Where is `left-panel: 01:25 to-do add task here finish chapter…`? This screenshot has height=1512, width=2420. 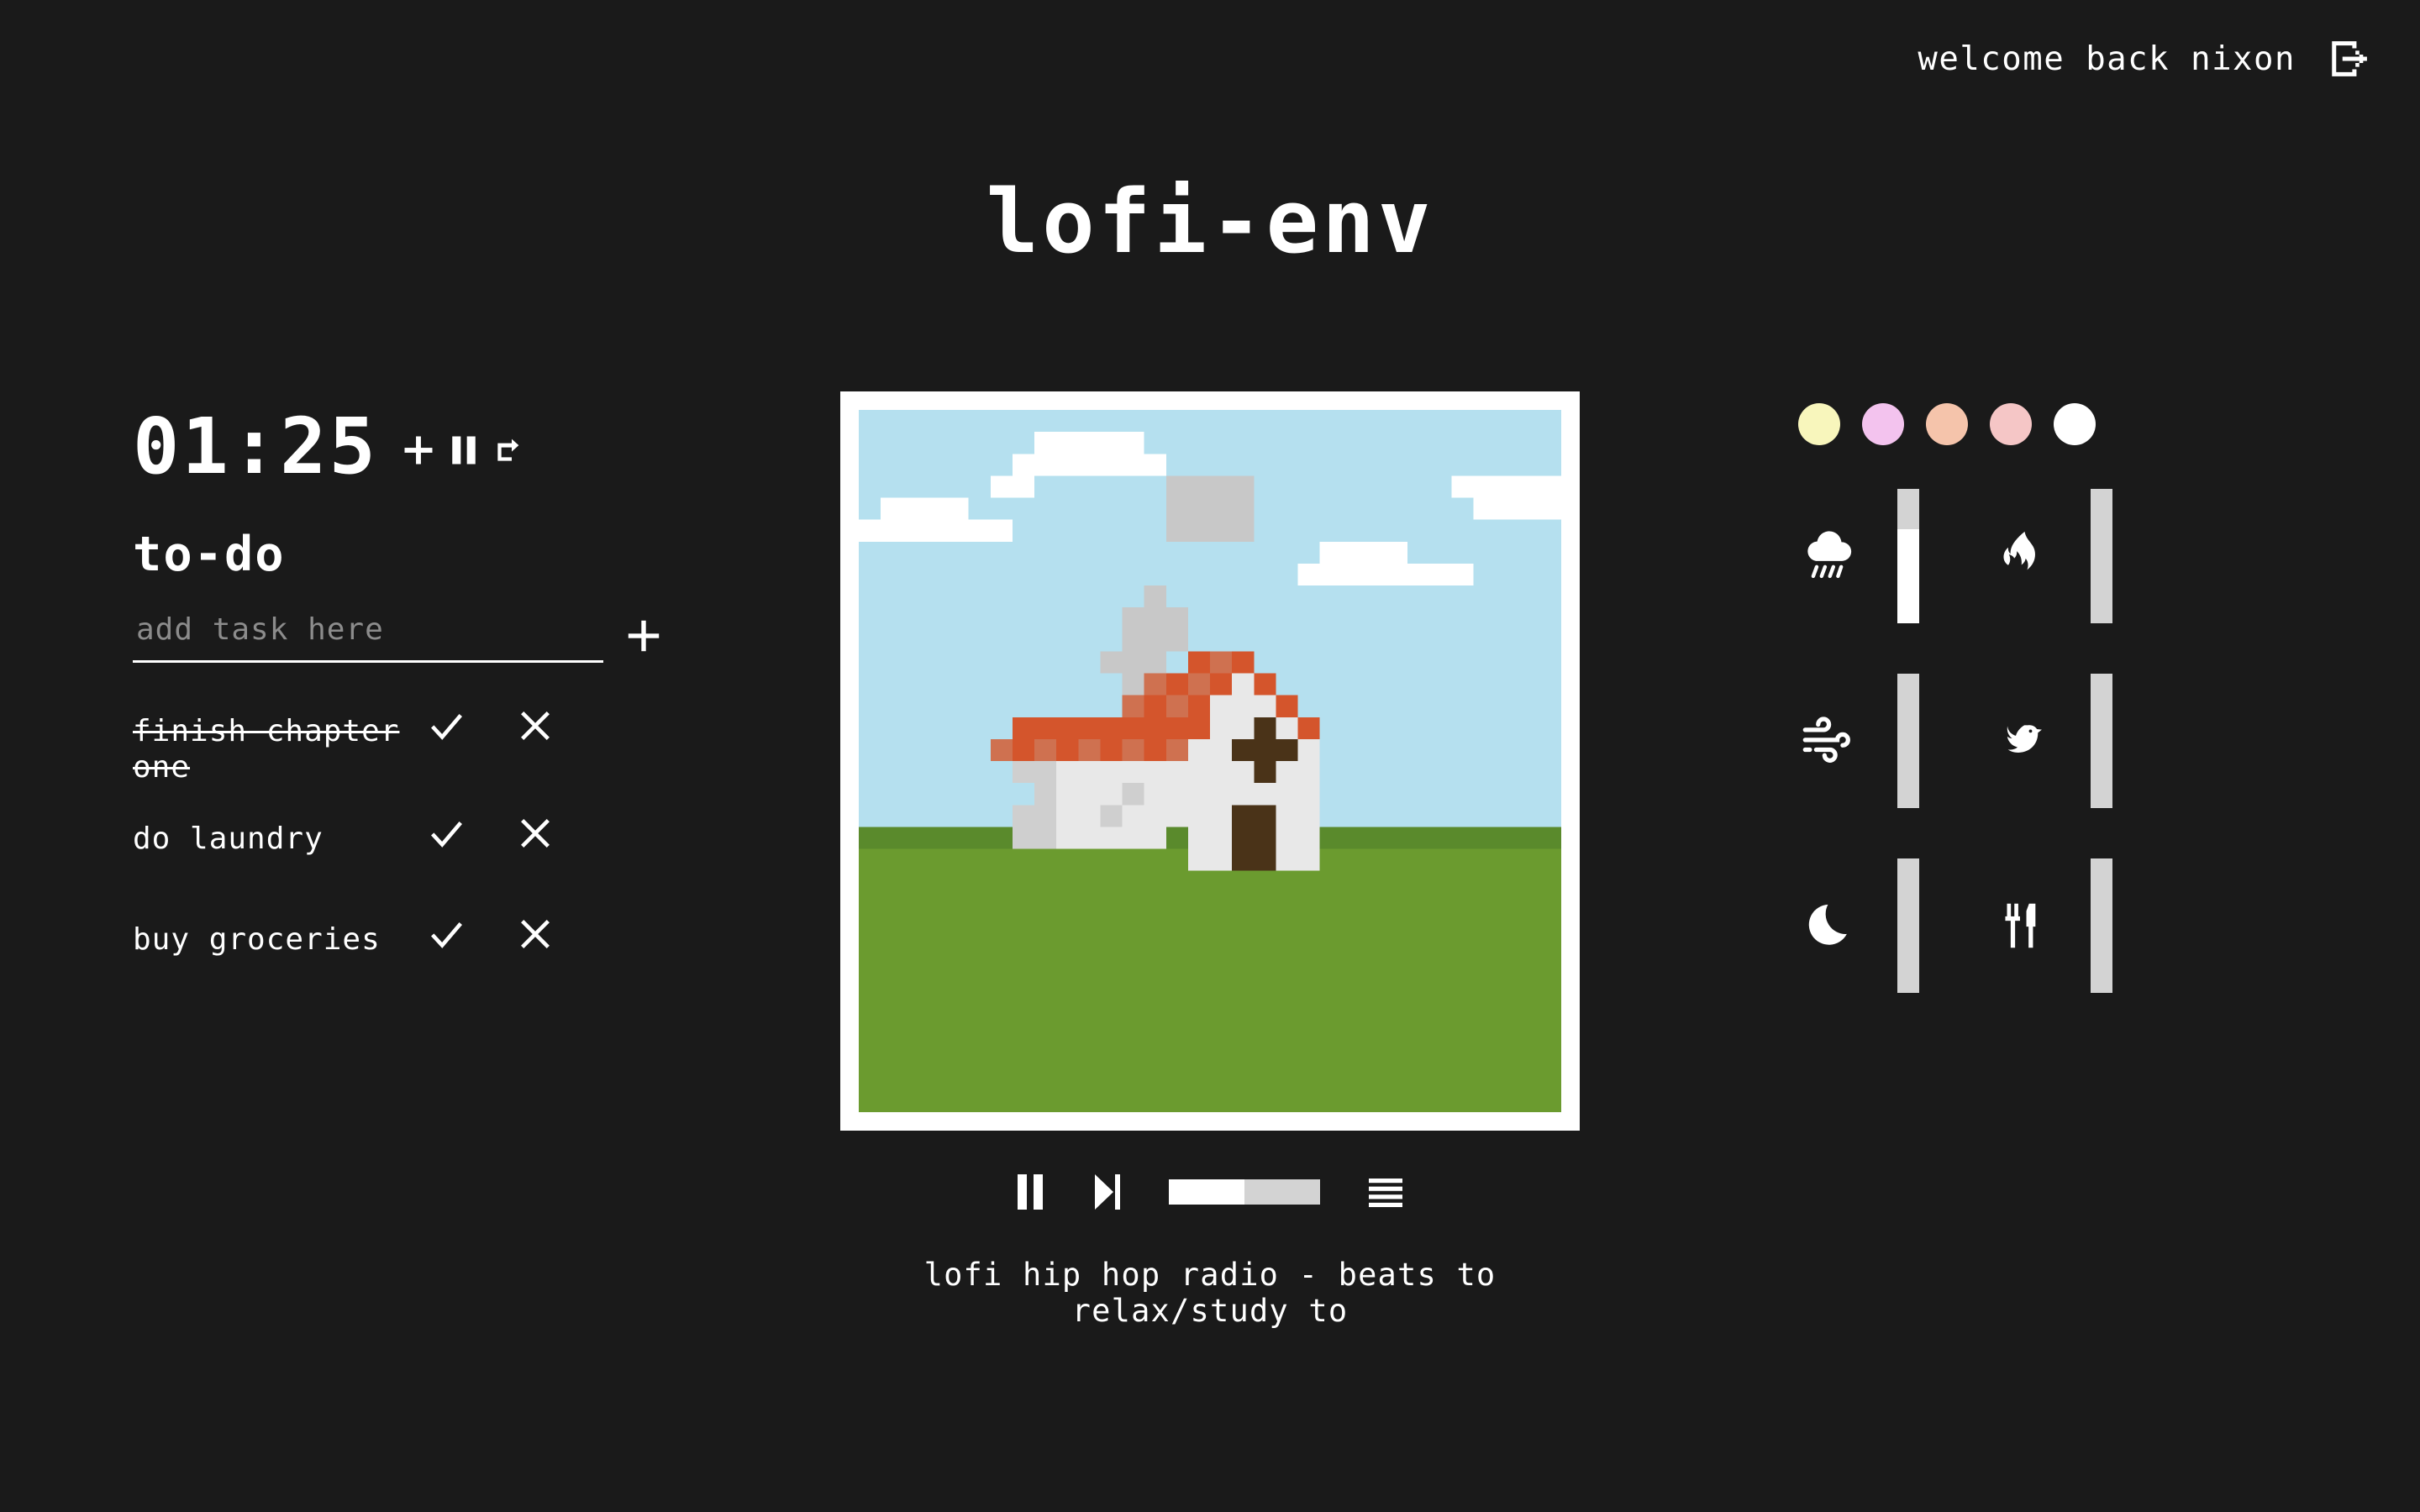 left-panel: 01:25 to-do add task here finish chapter… is located at coordinates (410, 707).